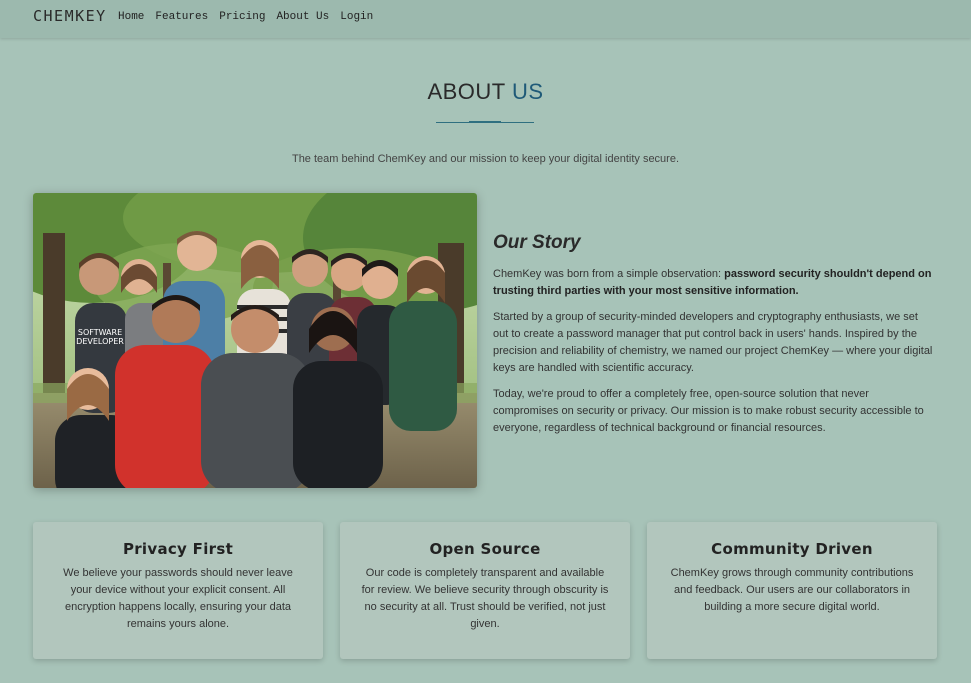 Image resolution: width=971 pixels, height=683 pixels. Describe the element at coordinates (466, 91) in the screenshot. I see `page-title-main: ABOUT` at that location.